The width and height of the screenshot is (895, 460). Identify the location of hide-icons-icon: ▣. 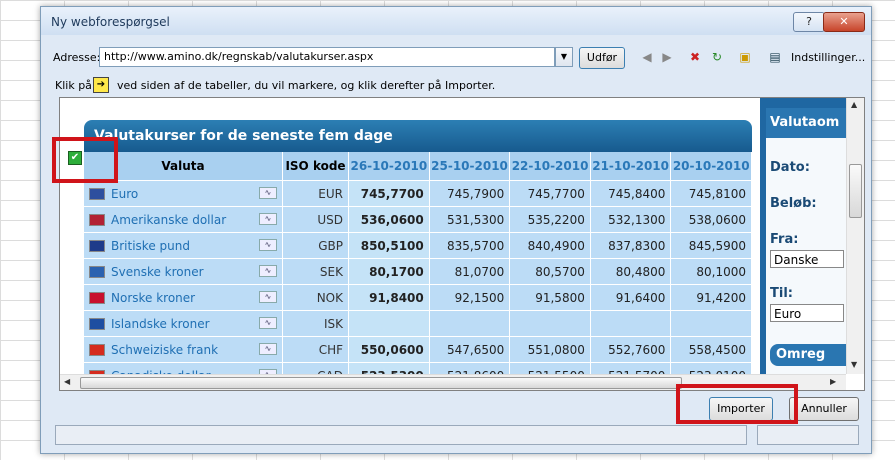
(745, 57).